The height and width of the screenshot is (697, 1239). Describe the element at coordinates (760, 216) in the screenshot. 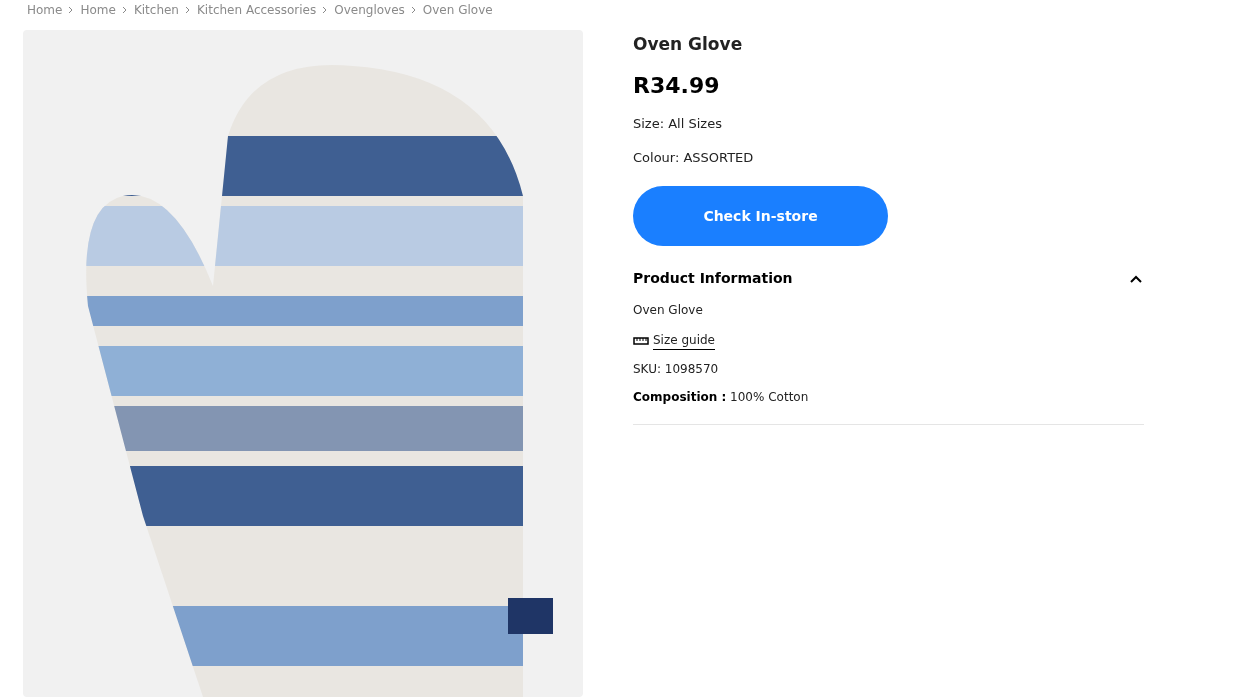

I see `check-in-store-button: Check In-store` at that location.